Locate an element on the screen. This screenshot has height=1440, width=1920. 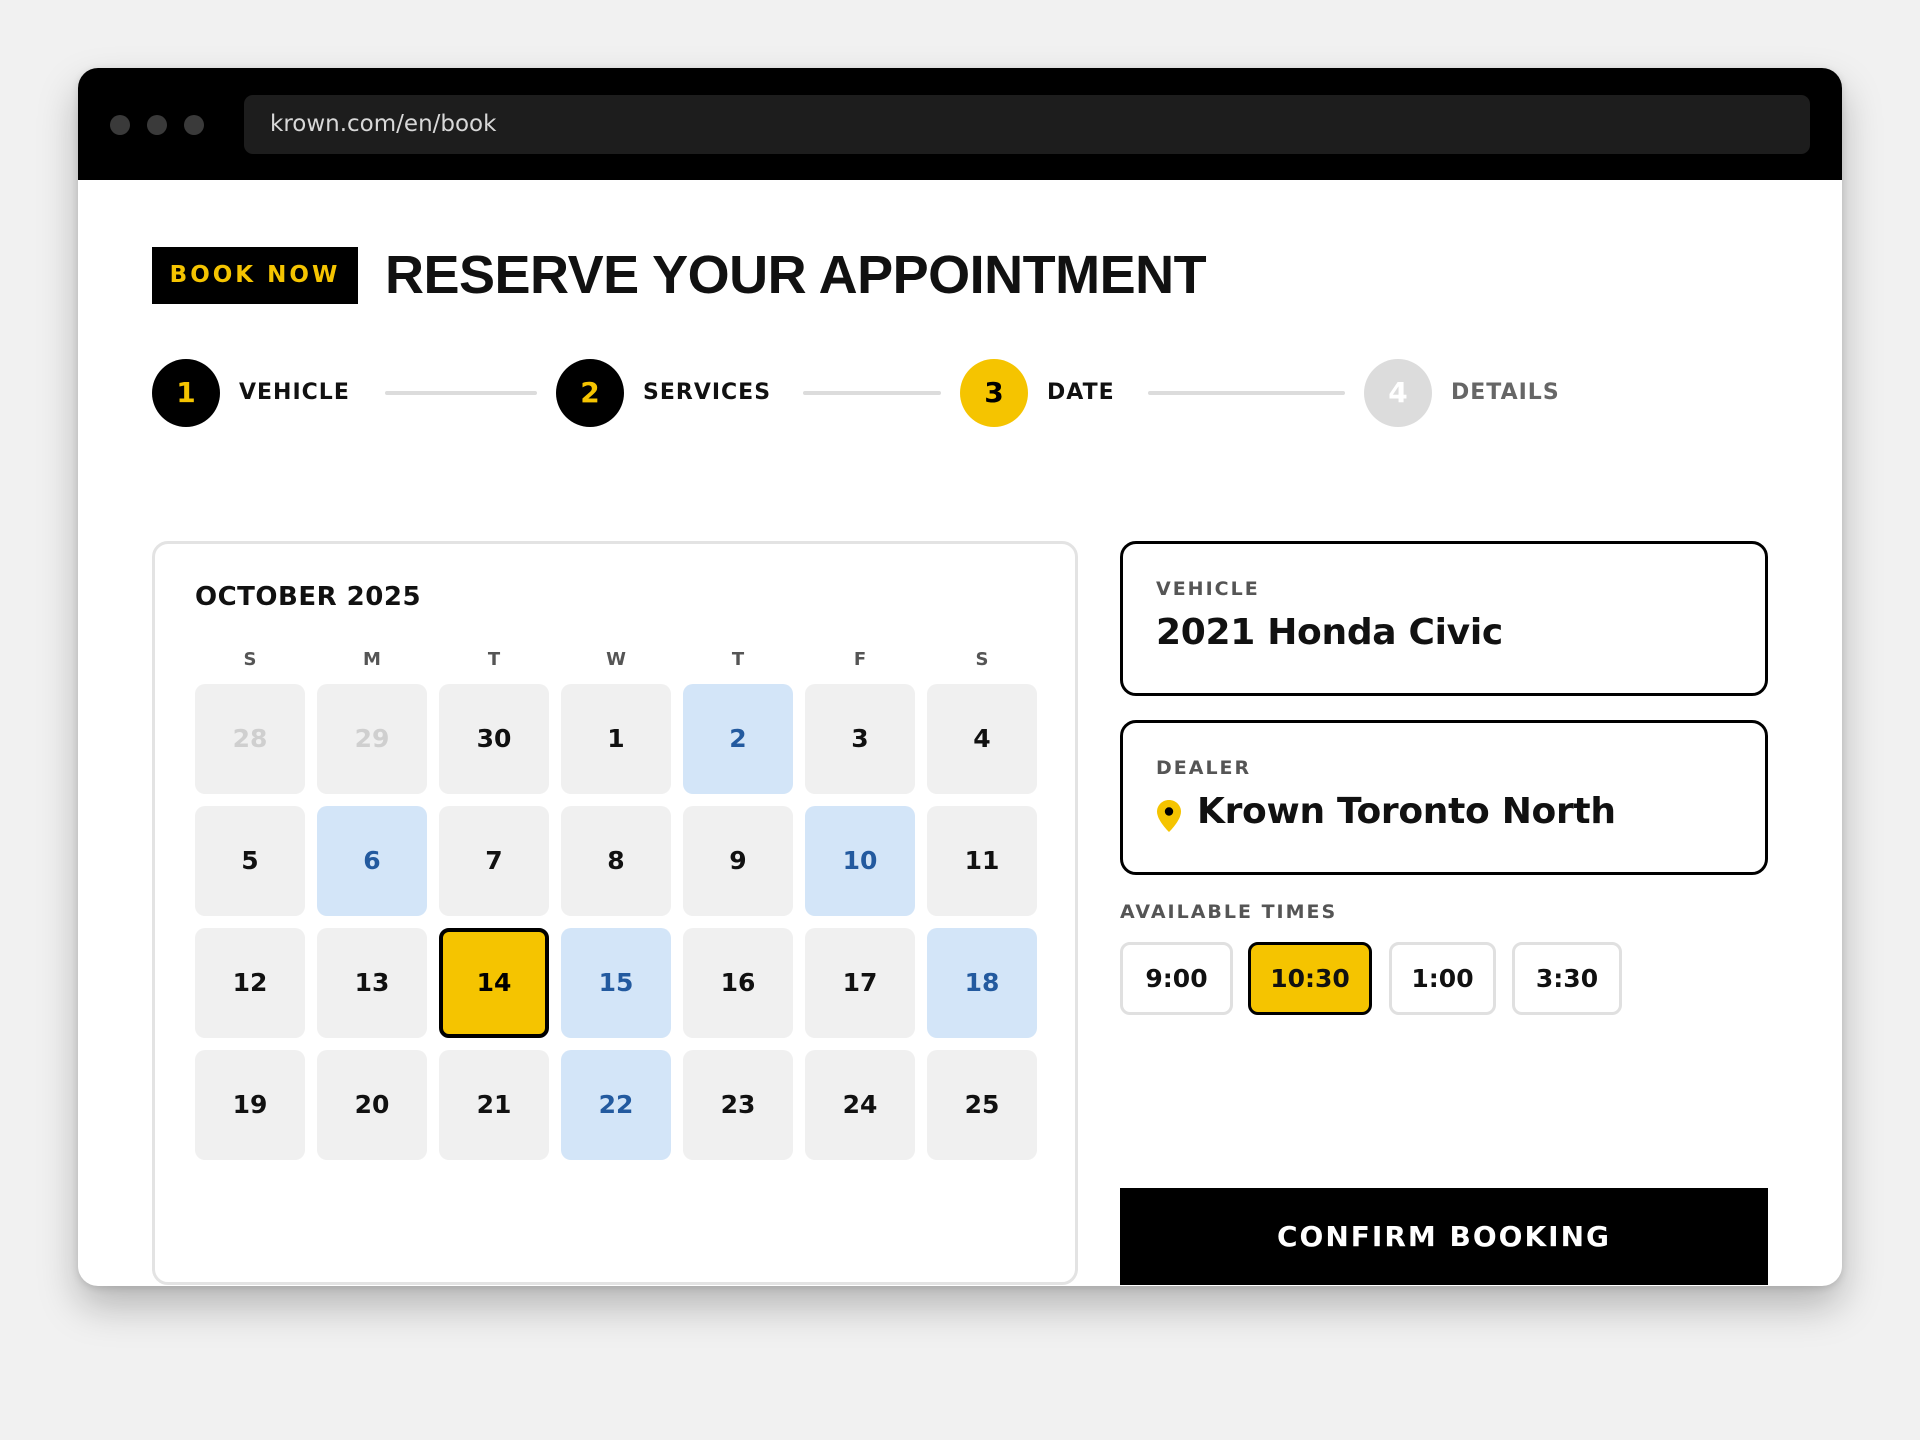
calendar-day: 23 is located at coordinates (738, 1105).